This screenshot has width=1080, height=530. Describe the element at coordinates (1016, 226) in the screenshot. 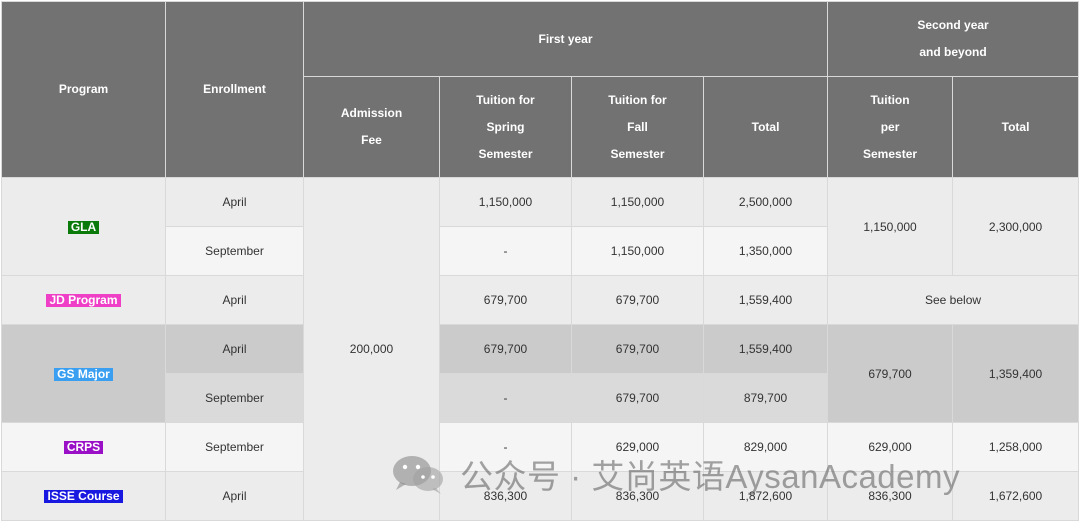

I see `second-year-total-cell: 2,300,000` at that location.